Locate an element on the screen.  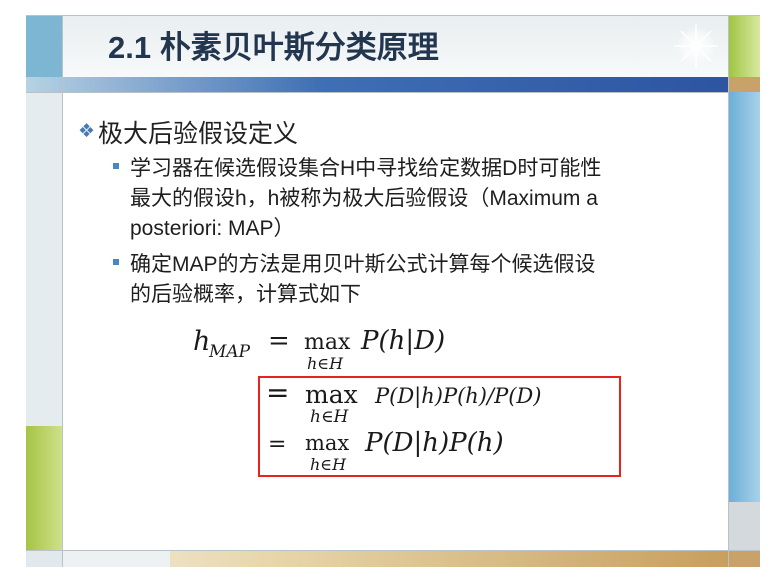
section-heading: 极大后验假设定义 is located at coordinates (198, 133).